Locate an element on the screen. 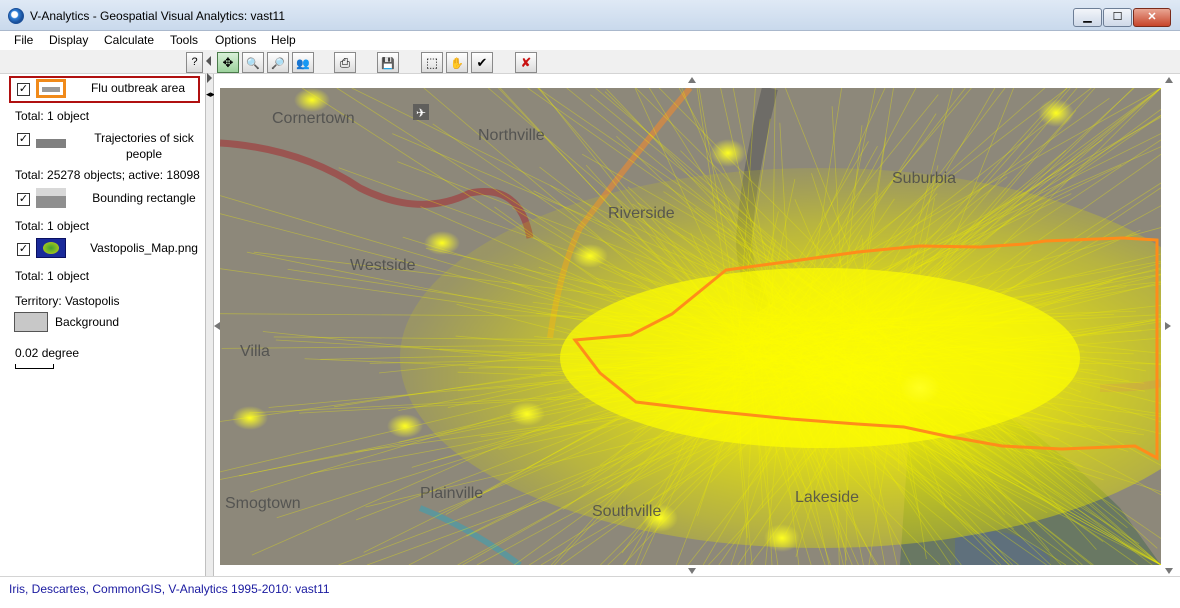 This screenshot has height=608, width=1180. outbreak-area-icon is located at coordinates (51, 88).